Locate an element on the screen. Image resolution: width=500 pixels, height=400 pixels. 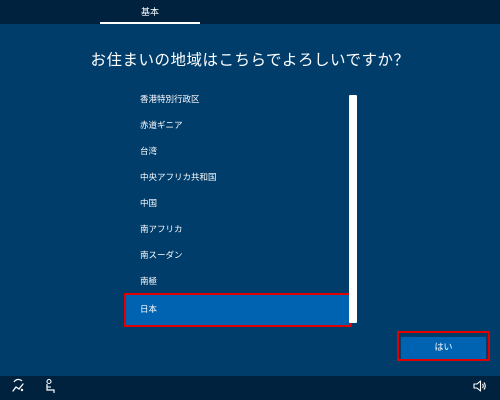
page-title: お住まいの地域はこちらでよろしいですか？ is located at coordinates (250, 60).